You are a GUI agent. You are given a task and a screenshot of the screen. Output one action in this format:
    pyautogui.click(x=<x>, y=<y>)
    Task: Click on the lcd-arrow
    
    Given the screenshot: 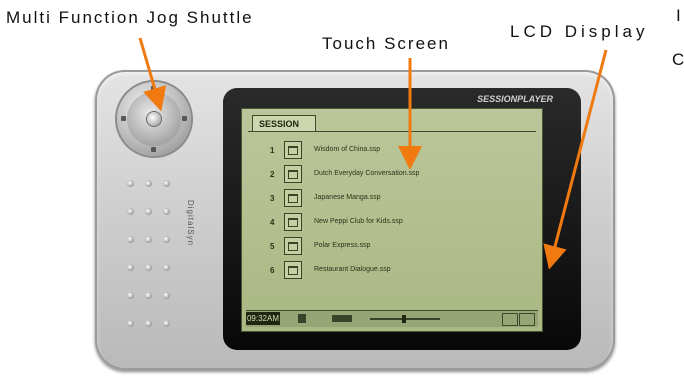 What is the action you would take?
    pyautogui.click(x=575, y=159)
    